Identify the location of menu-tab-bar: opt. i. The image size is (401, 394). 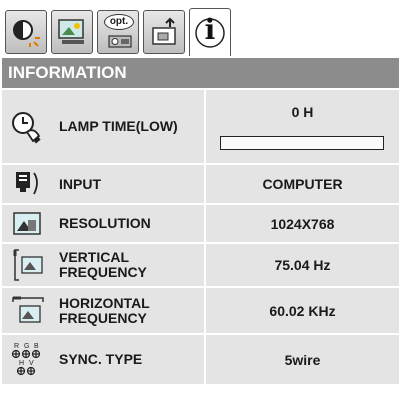
(118, 32).